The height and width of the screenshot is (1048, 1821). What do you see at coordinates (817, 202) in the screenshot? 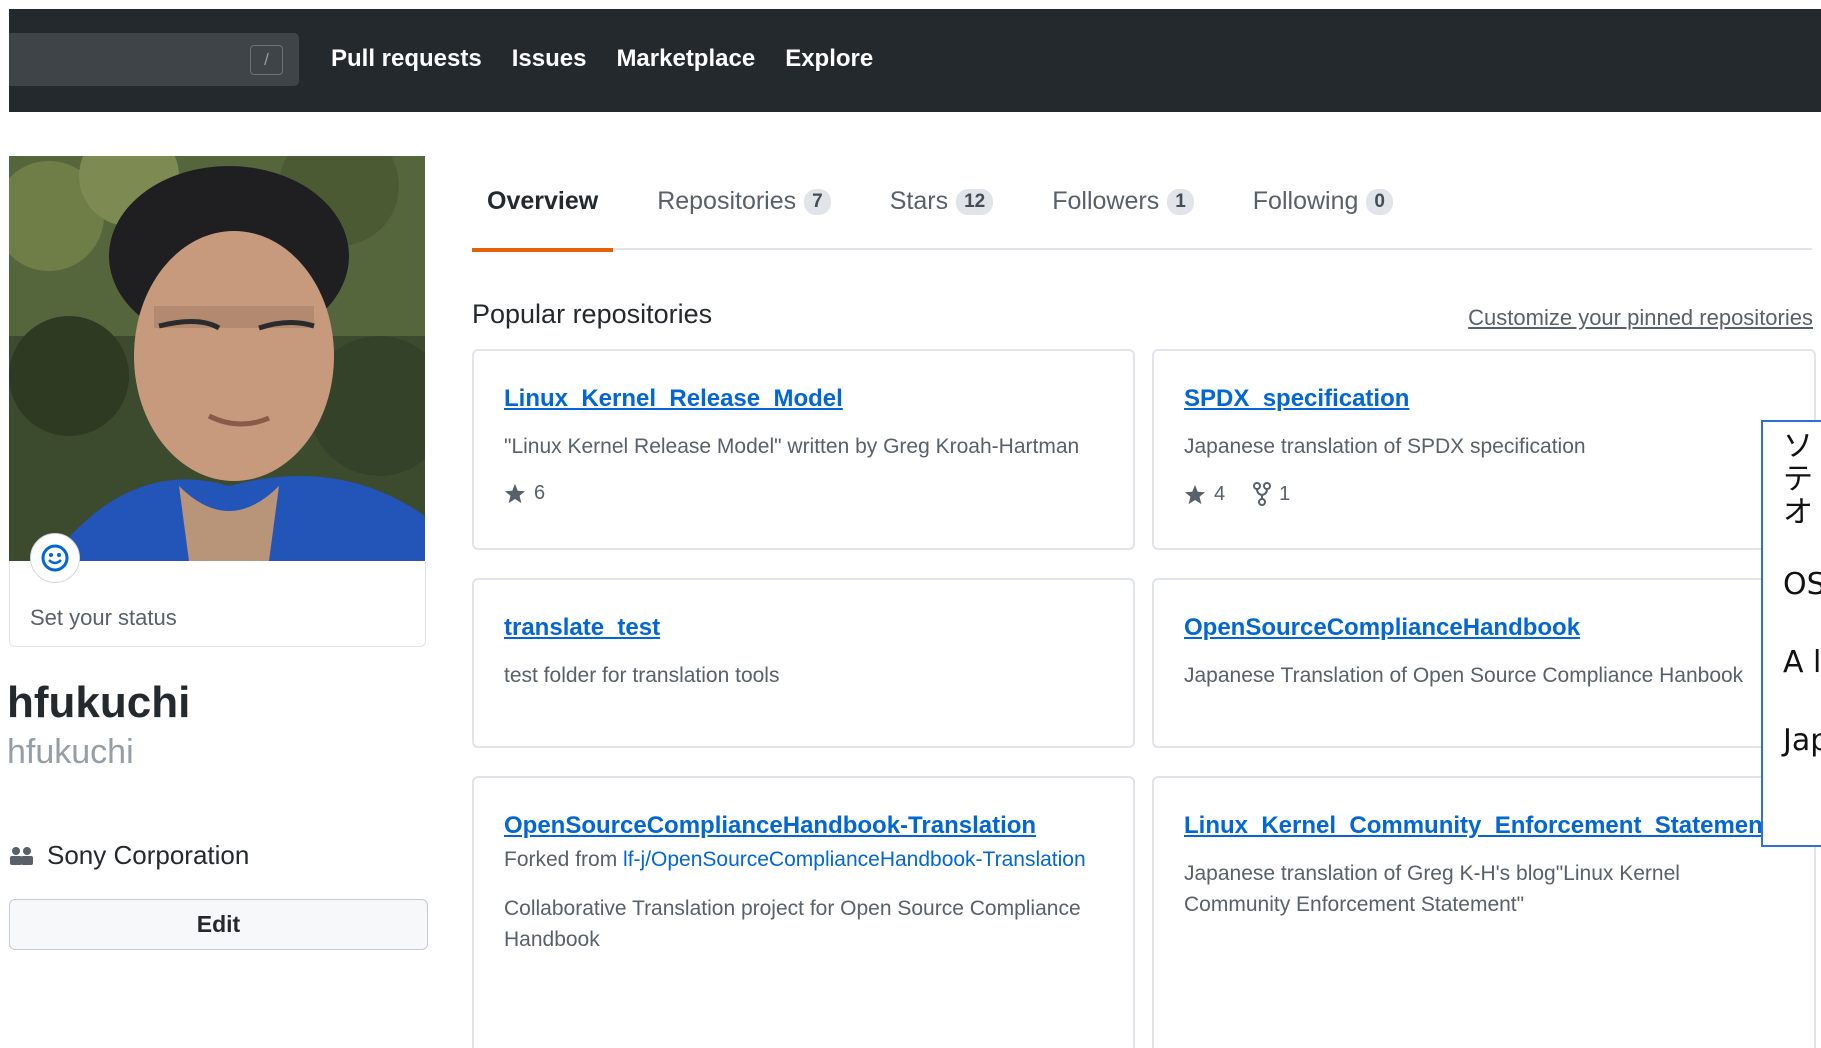
I see `repositories-count-badge: 7` at bounding box center [817, 202].